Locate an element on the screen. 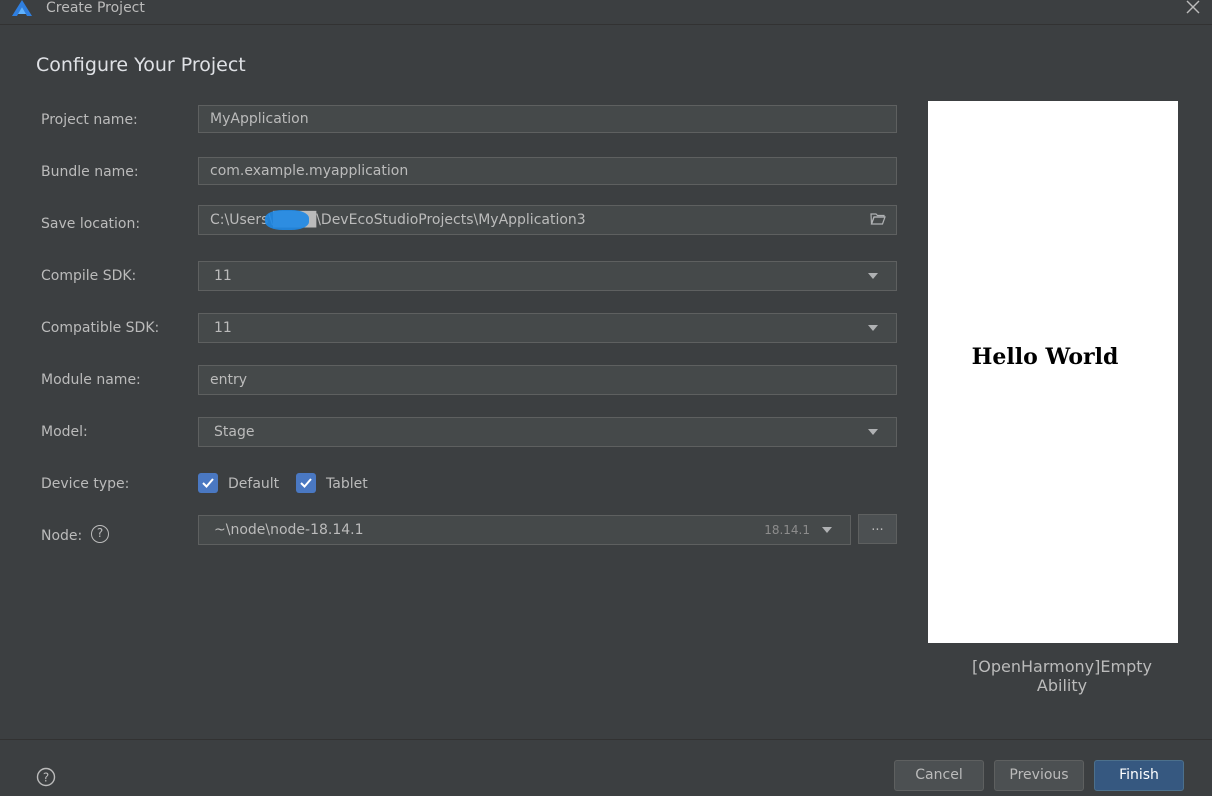 This screenshot has width=1212, height=796. node-path-value: ~\node\node-18.14.1 is located at coordinates (289, 530).